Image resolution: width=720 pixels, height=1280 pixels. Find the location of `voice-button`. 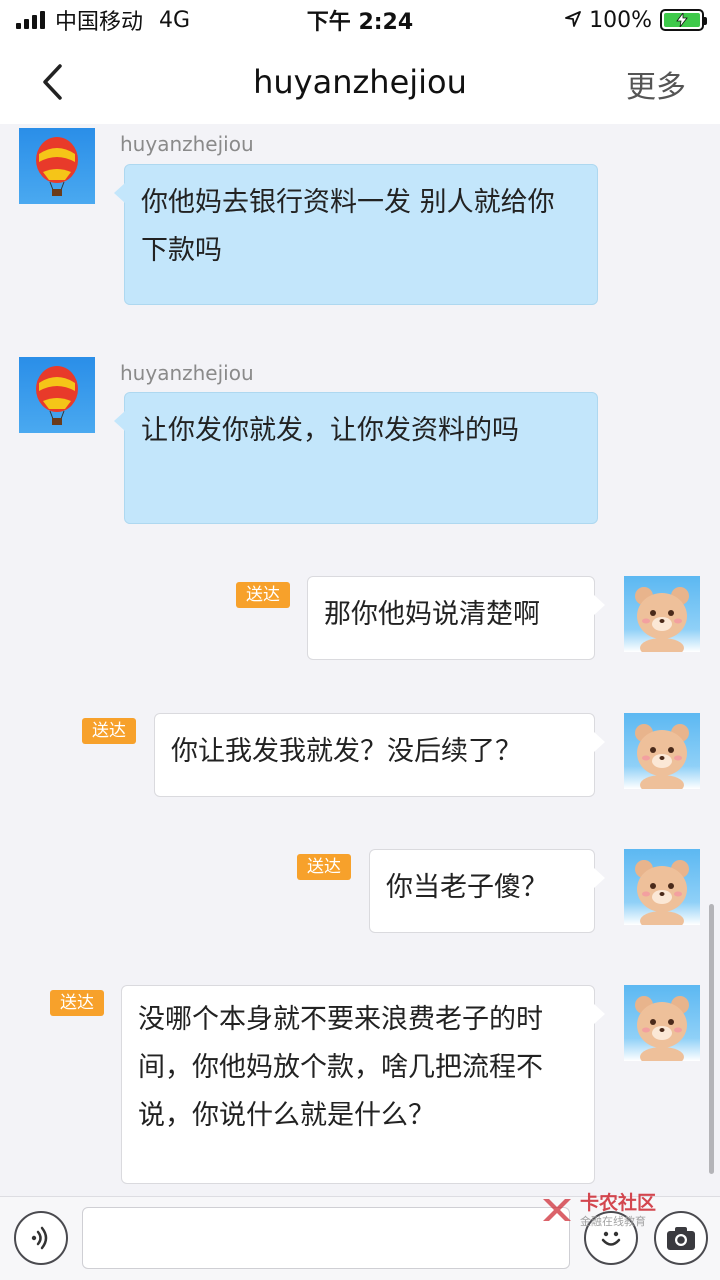

voice-button is located at coordinates (41, 1238).